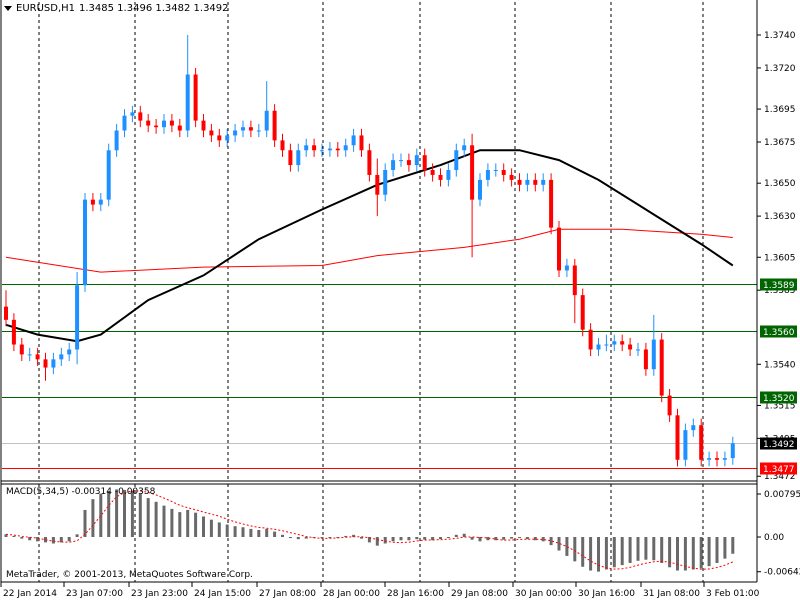  What do you see at coordinates (8, 8) in the screenshot?
I see `chart-menu-triangle-icon` at bounding box center [8, 8].